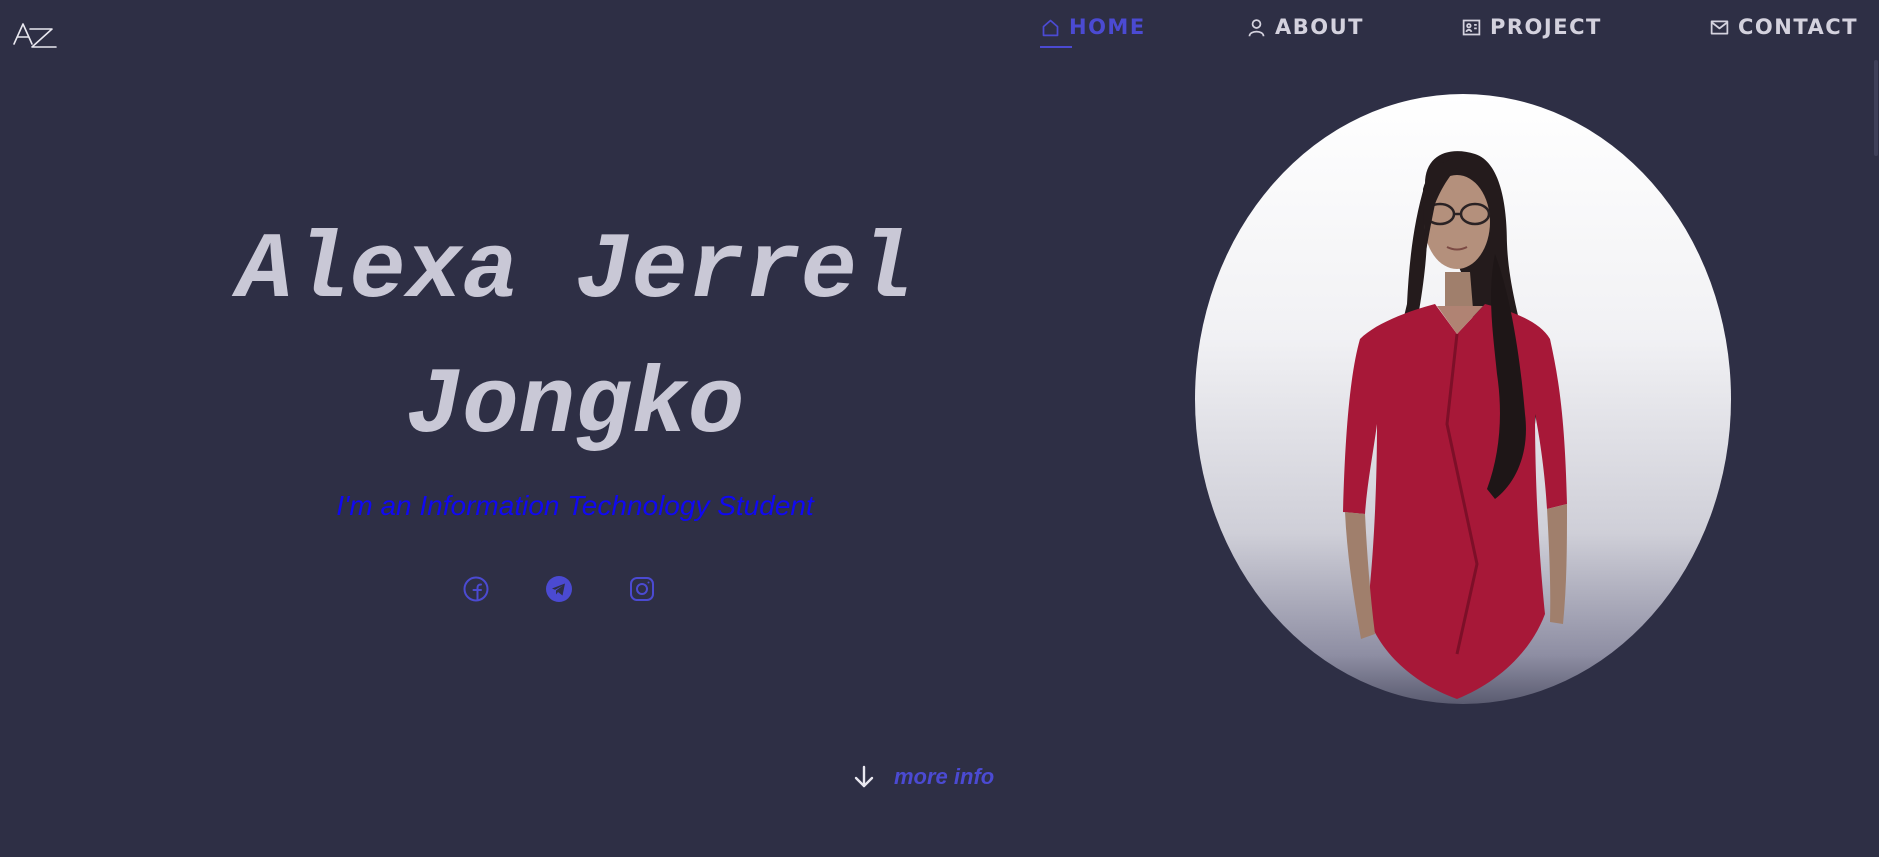  I want to click on telegram-icon, so click(559, 589).